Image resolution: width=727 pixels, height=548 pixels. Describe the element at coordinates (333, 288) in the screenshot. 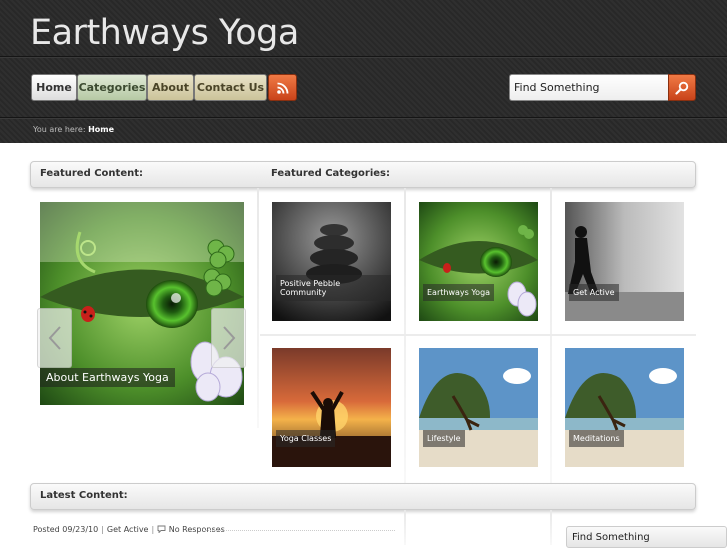

I see `category-label: Positive Pebble Community` at that location.